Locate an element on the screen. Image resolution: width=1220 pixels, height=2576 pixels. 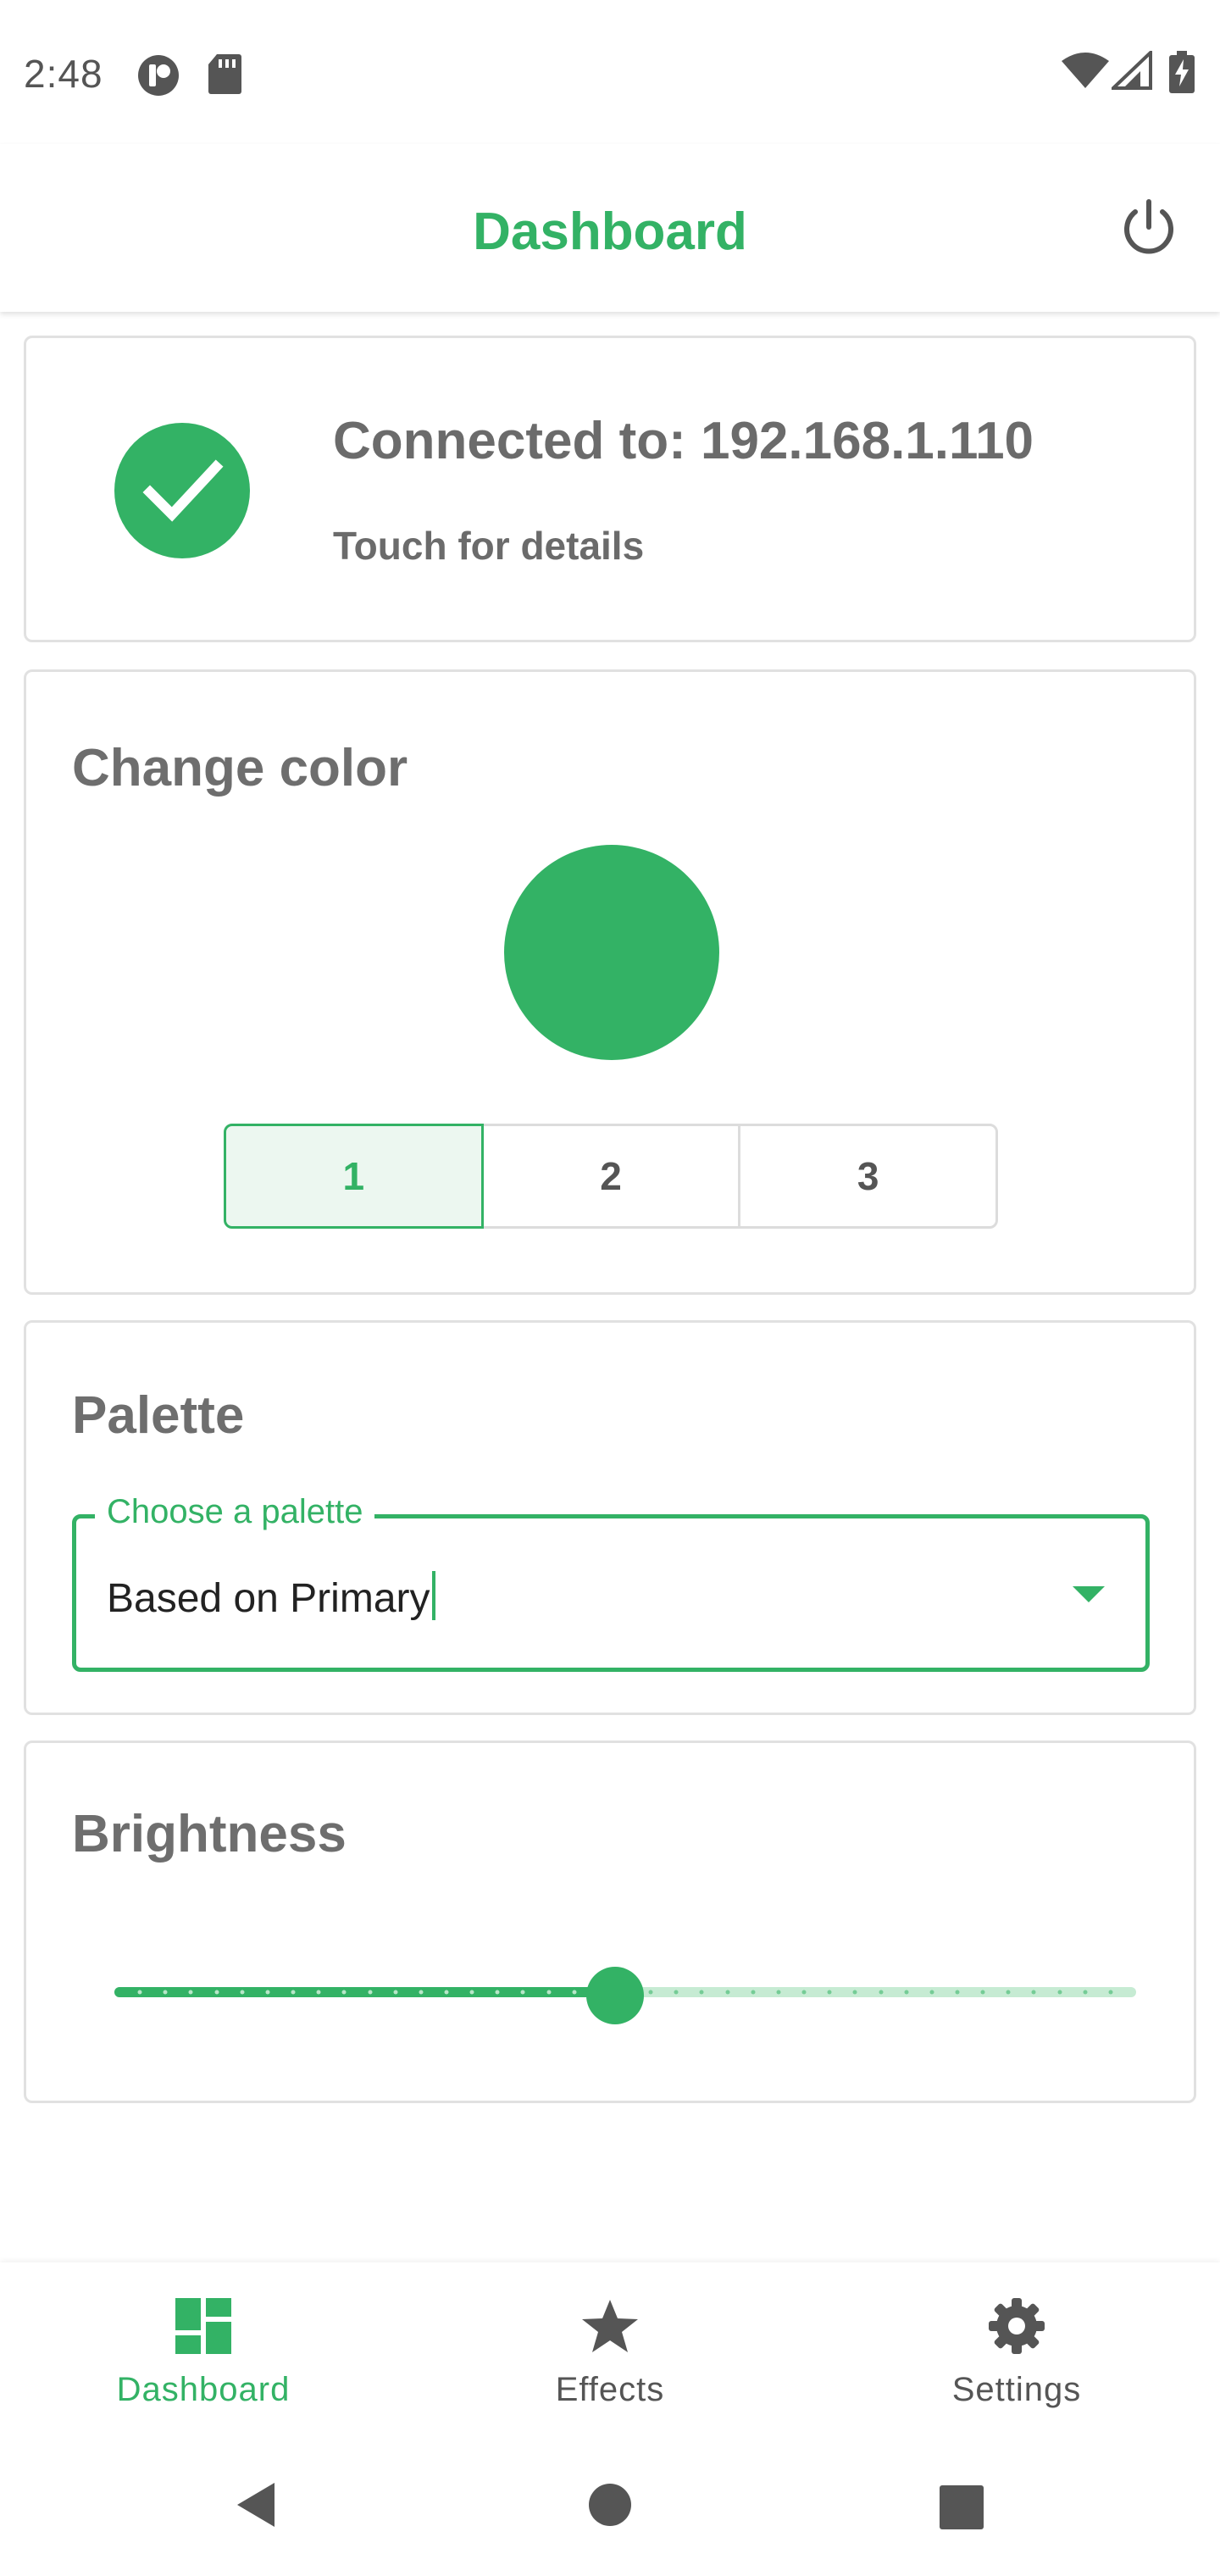
status-time: 2:48 is located at coordinates (63, 74).